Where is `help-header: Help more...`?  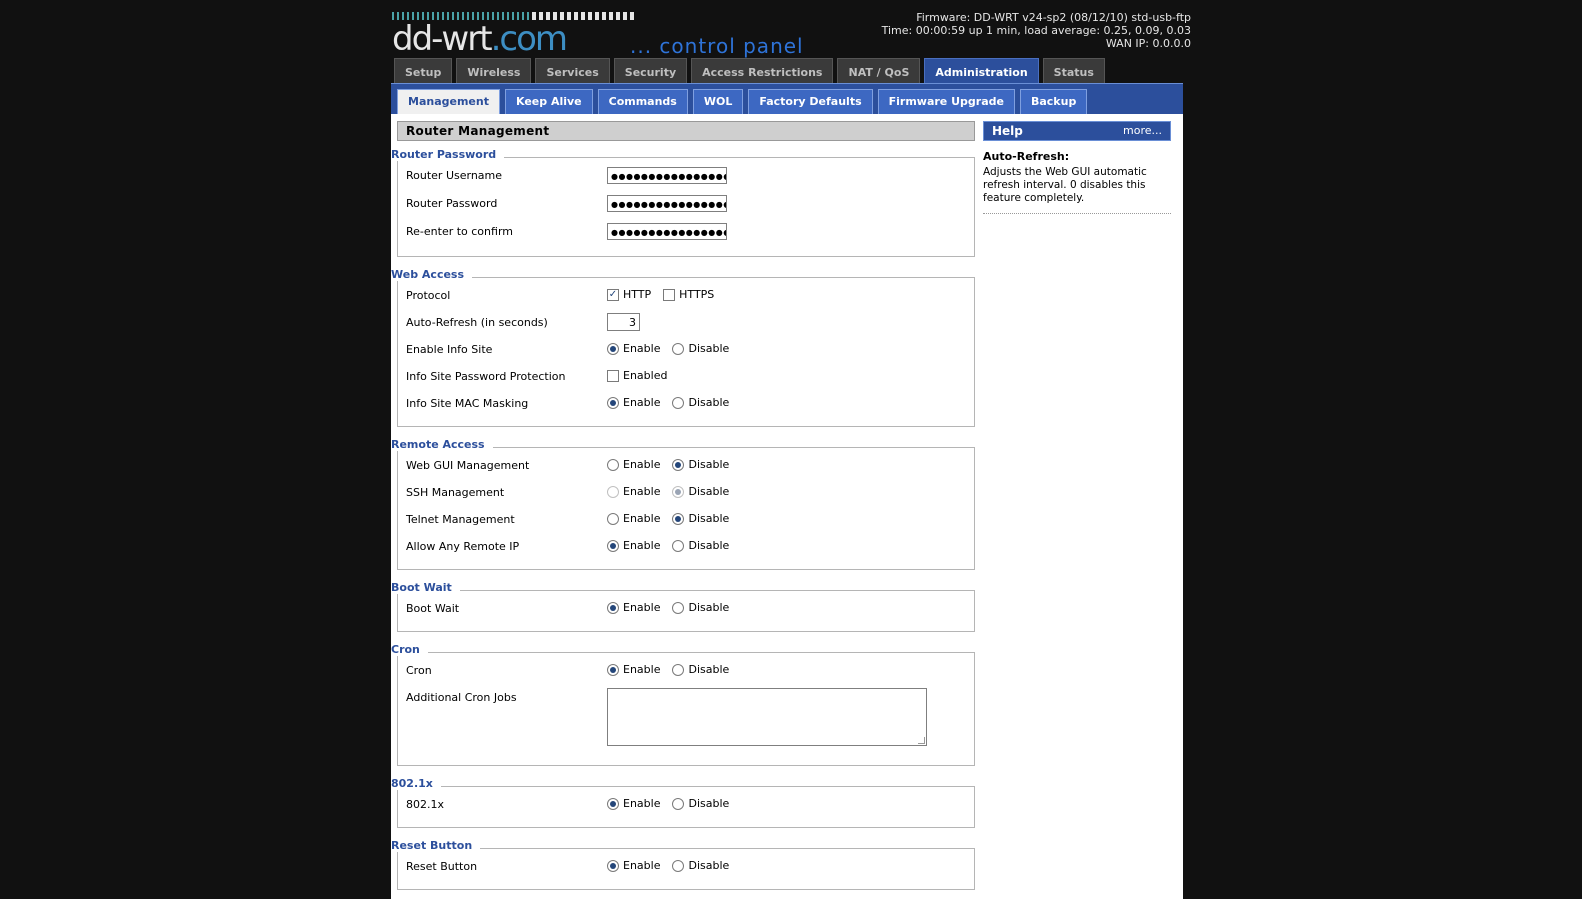
help-header: Help more... is located at coordinates (1077, 131).